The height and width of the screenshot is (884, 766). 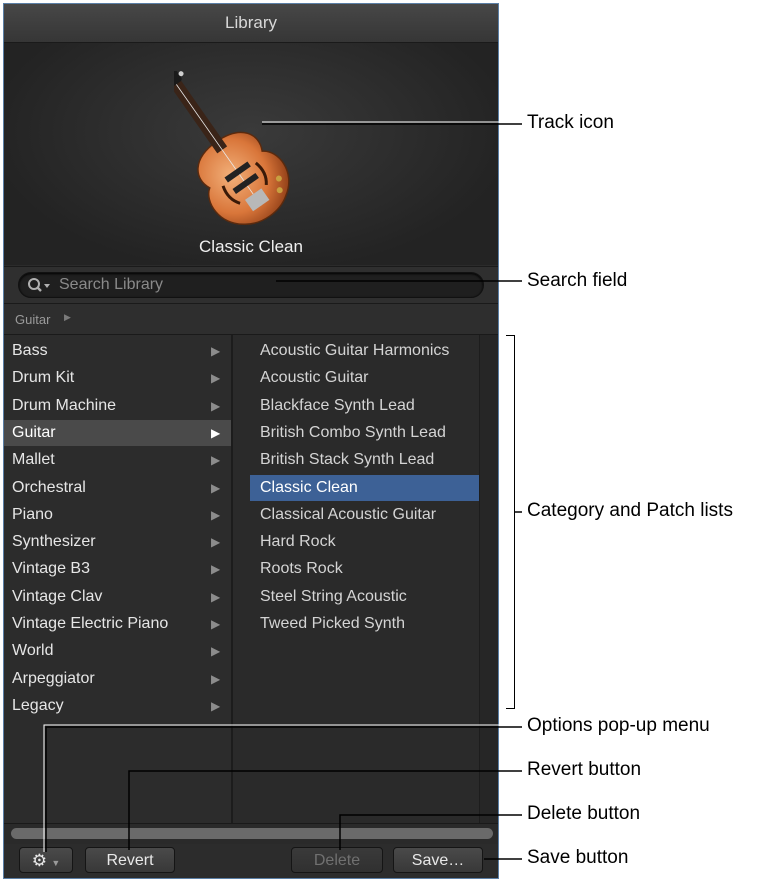 I want to click on horizontal-scrollbar, so click(x=252, y=833).